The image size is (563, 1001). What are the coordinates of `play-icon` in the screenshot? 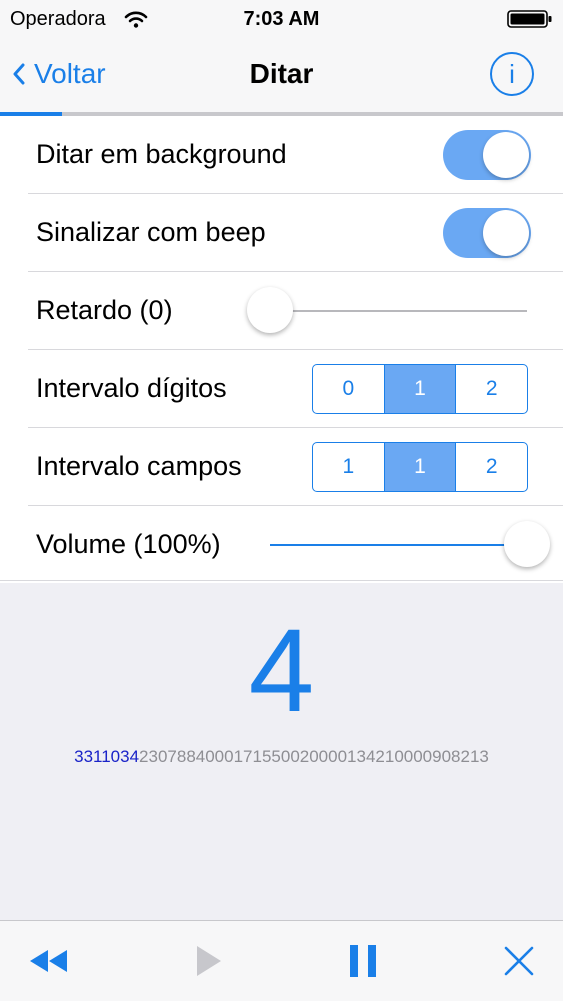 It's located at (209, 961).